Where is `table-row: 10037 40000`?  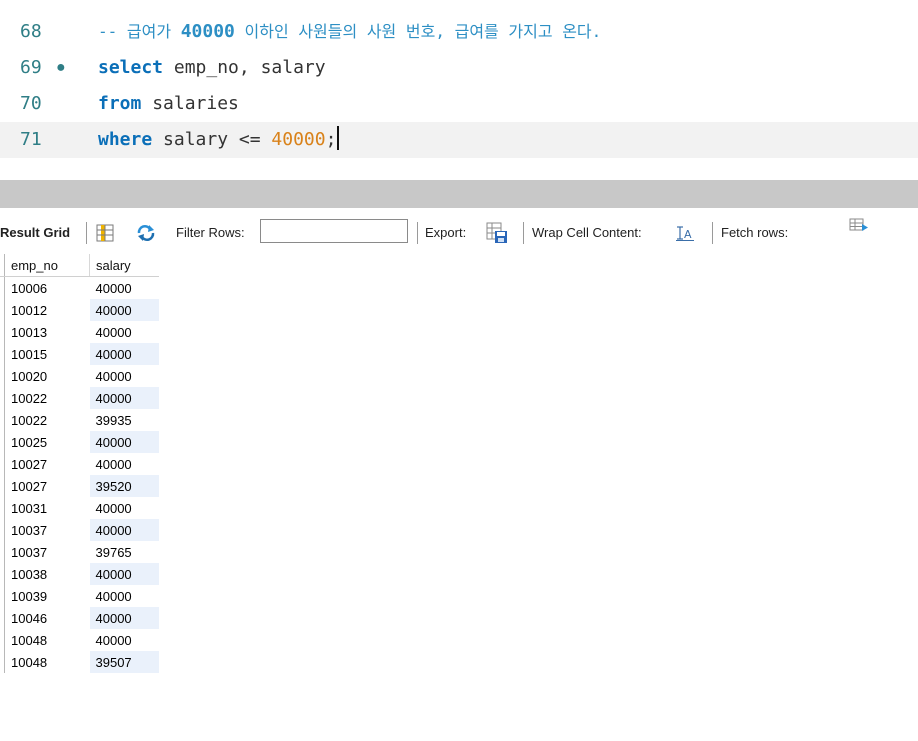
table-row: 10037 40000 is located at coordinates (79, 530).